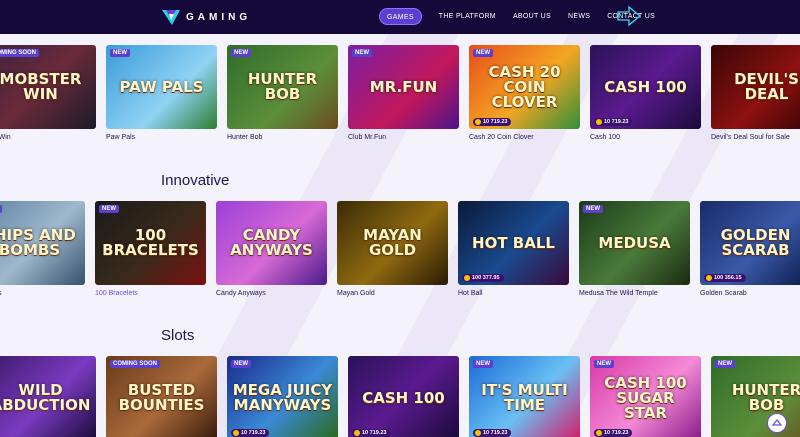 The width and height of the screenshot is (800, 437). I want to click on game-thumbnail-title: GOLDEN SCARAB, so click(755, 242).